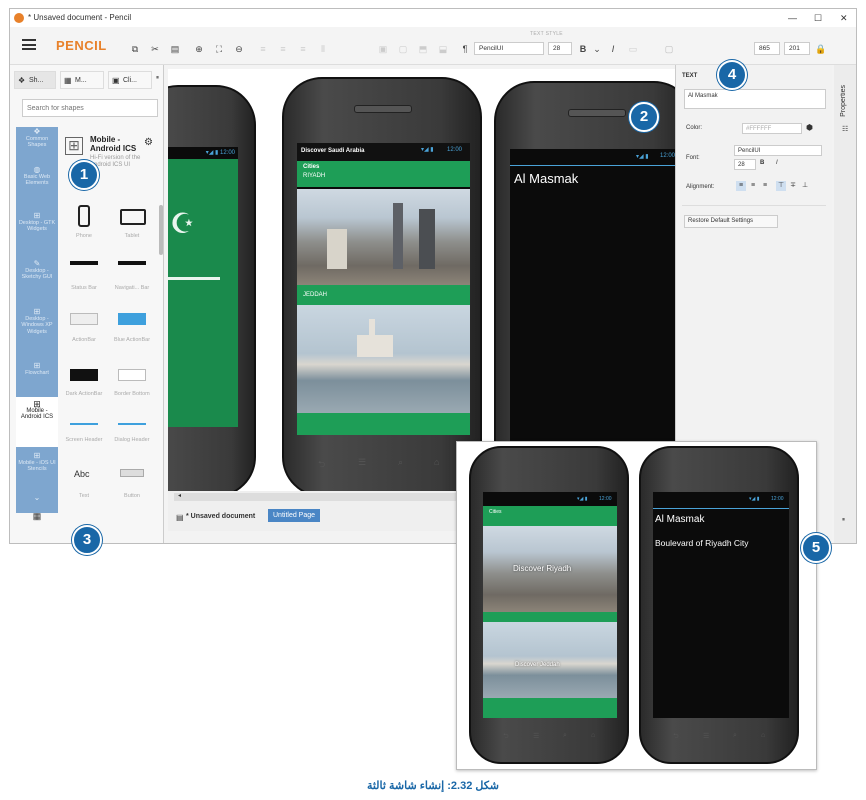 The width and height of the screenshot is (866, 800). What do you see at coordinates (781, 186) in the screenshot?
I see `valign-top-toggle-icon: ⊤` at bounding box center [781, 186].